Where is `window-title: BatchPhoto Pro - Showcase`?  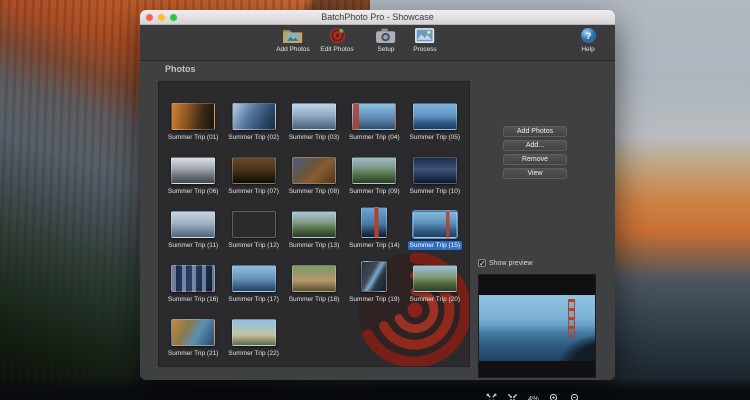
window-title: BatchPhoto Pro - Showcase is located at coordinates (377, 17).